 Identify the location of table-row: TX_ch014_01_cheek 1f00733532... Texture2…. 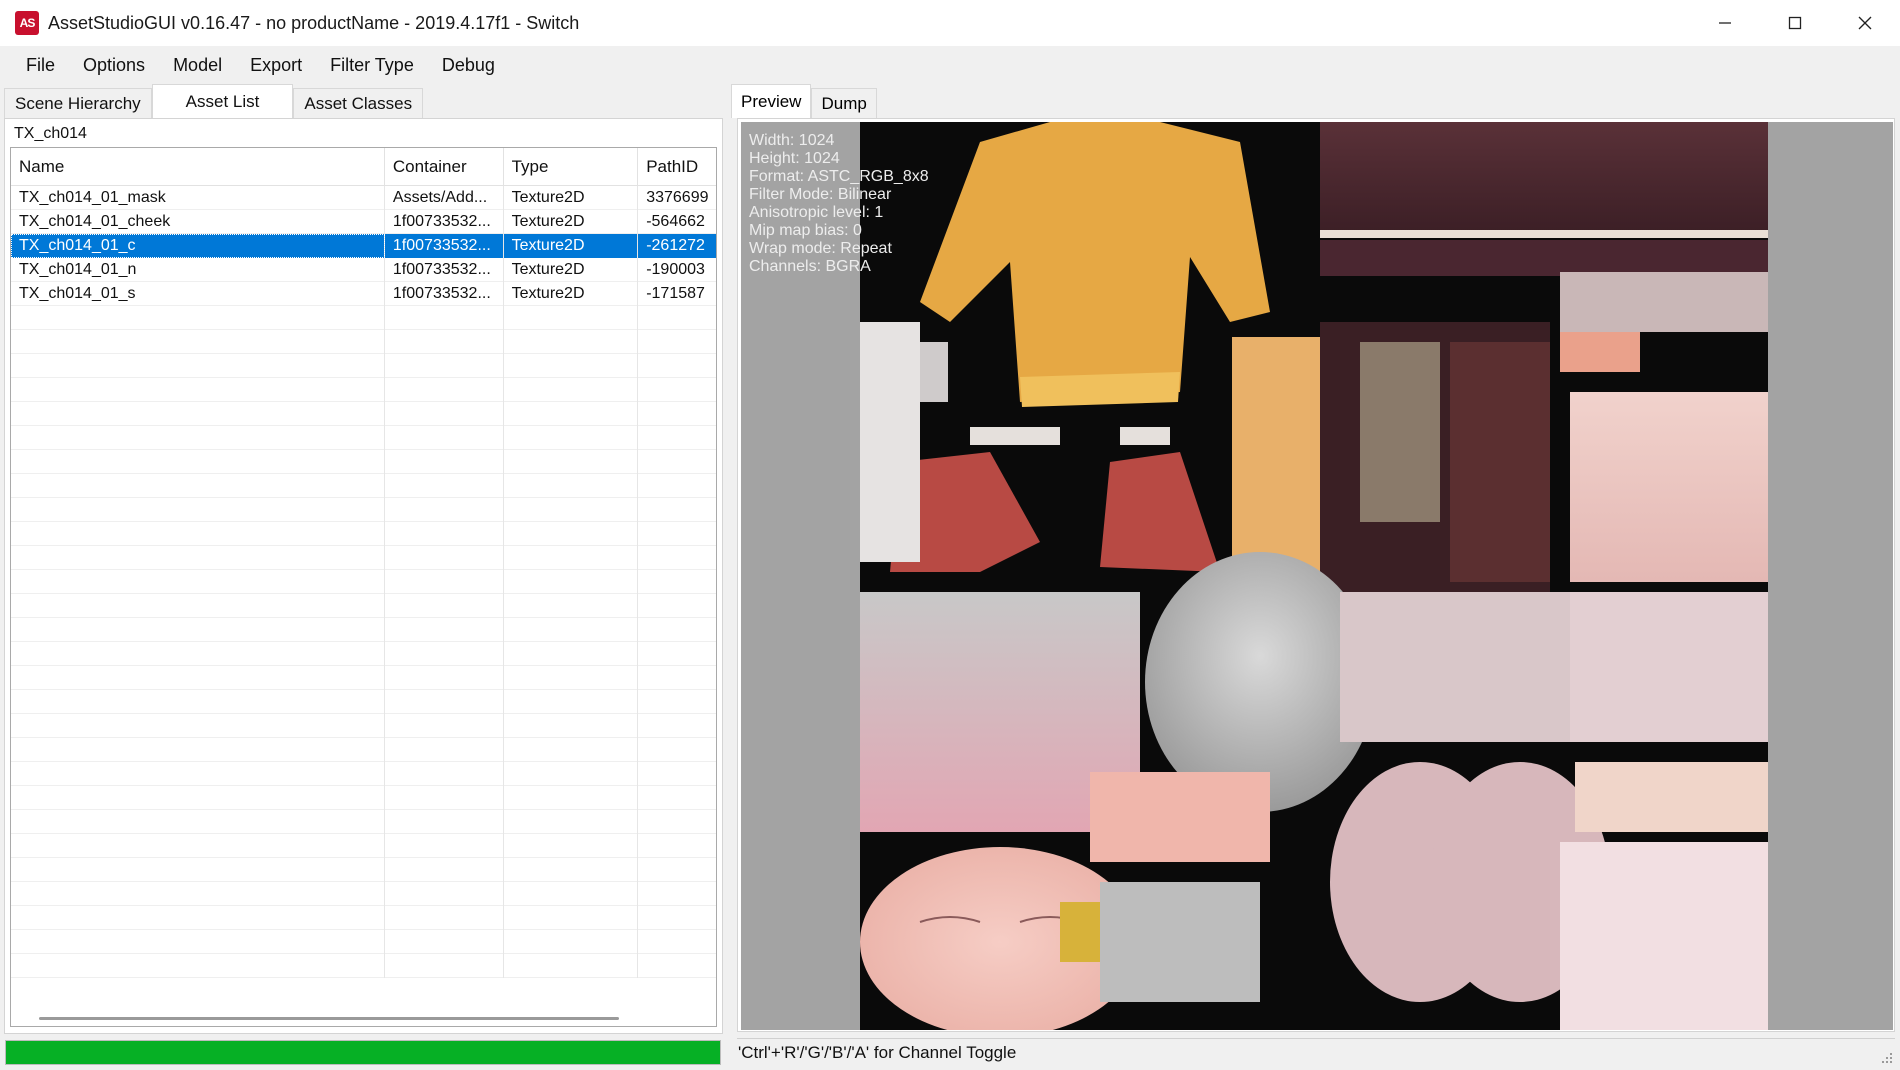
(363, 222).